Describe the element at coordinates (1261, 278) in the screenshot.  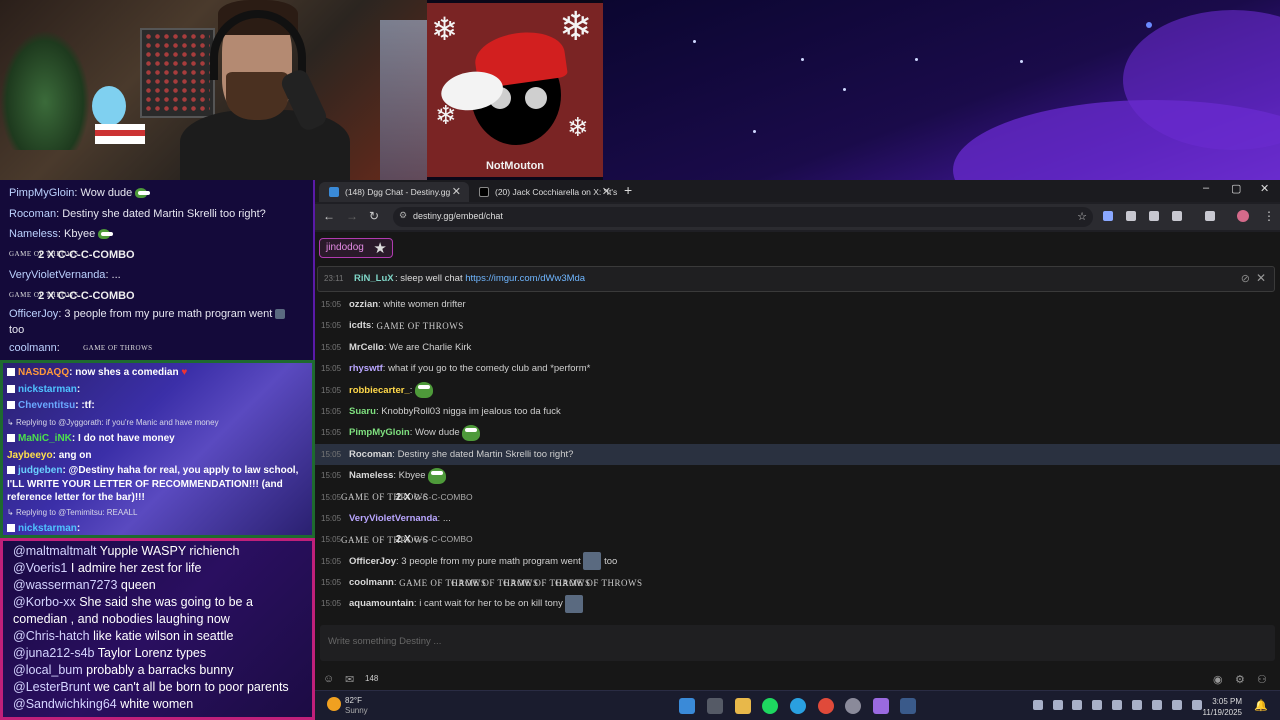
I see `close-pinned-icon: ✕` at that location.